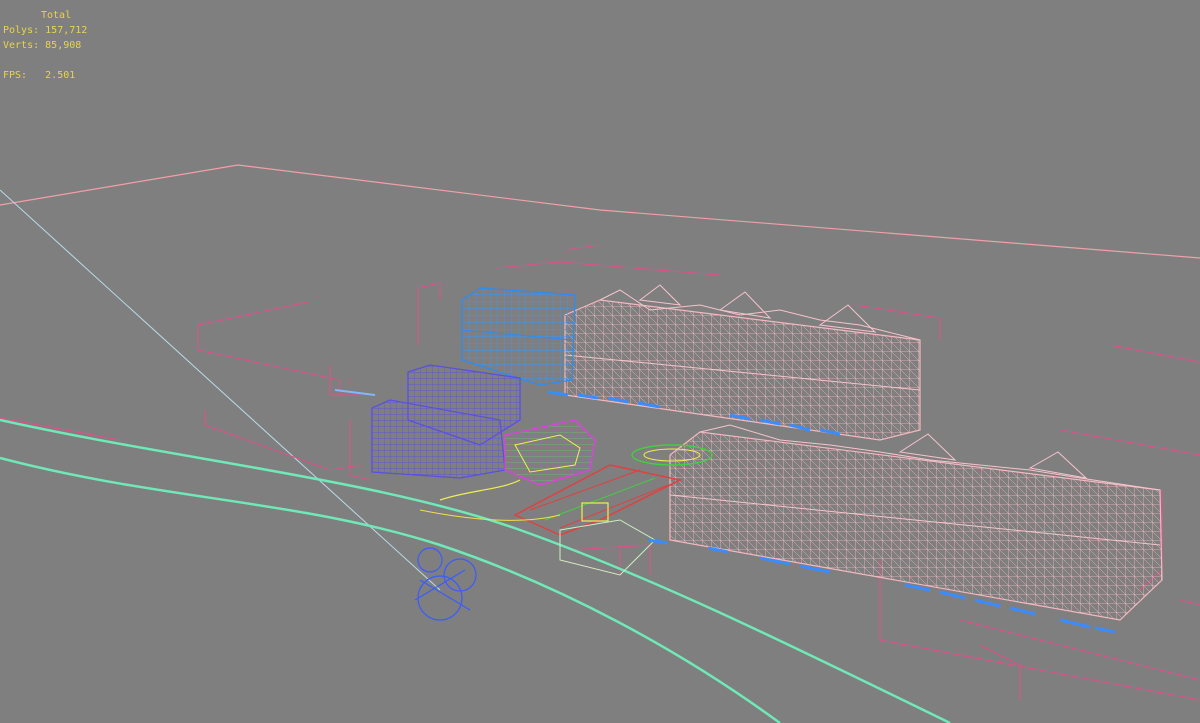  I want to click on verts-value: 85,908, so click(63, 45).